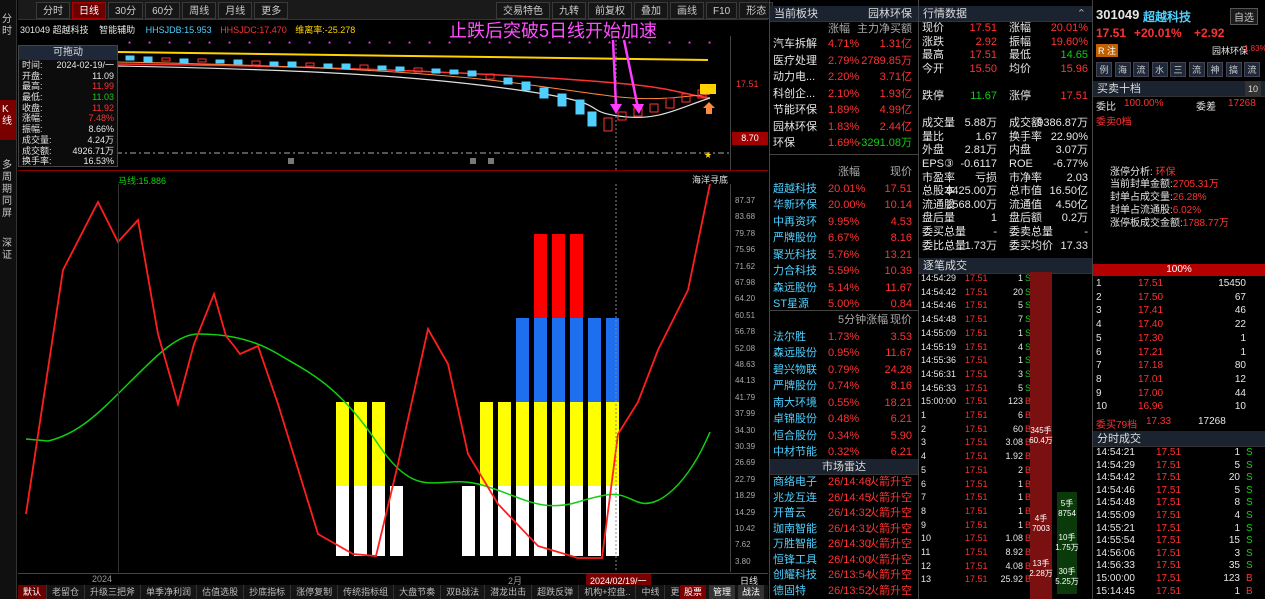 This screenshot has width=1265, height=599. I want to click on bottom-tab-11: 超跌反弹, so click(556, 592).